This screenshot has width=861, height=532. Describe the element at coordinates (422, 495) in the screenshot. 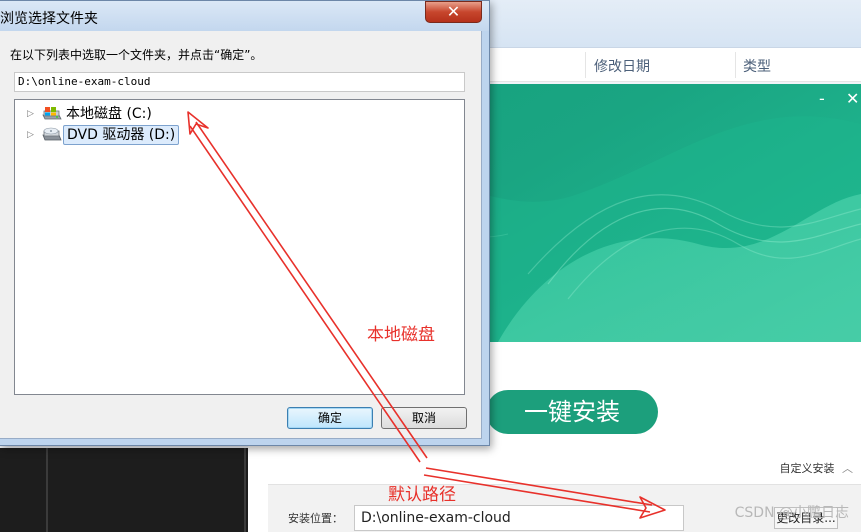

I see `annotation-default-path: 默认路径` at that location.